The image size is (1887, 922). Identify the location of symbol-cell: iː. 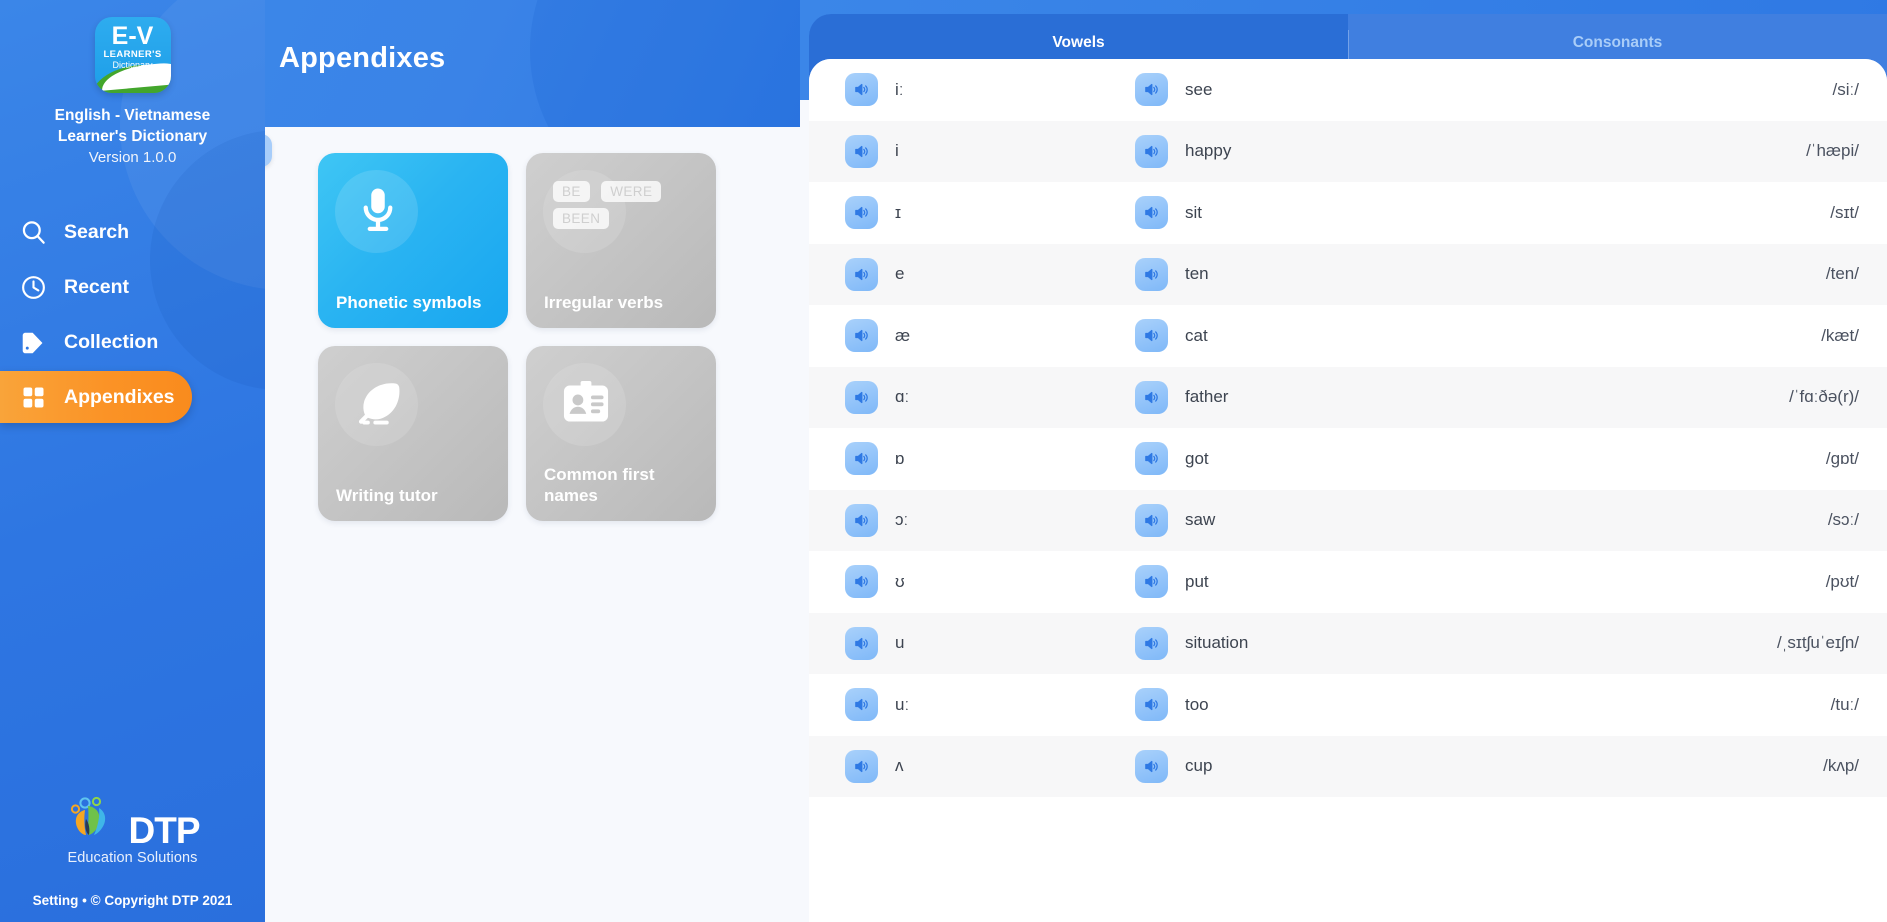
(990, 90).